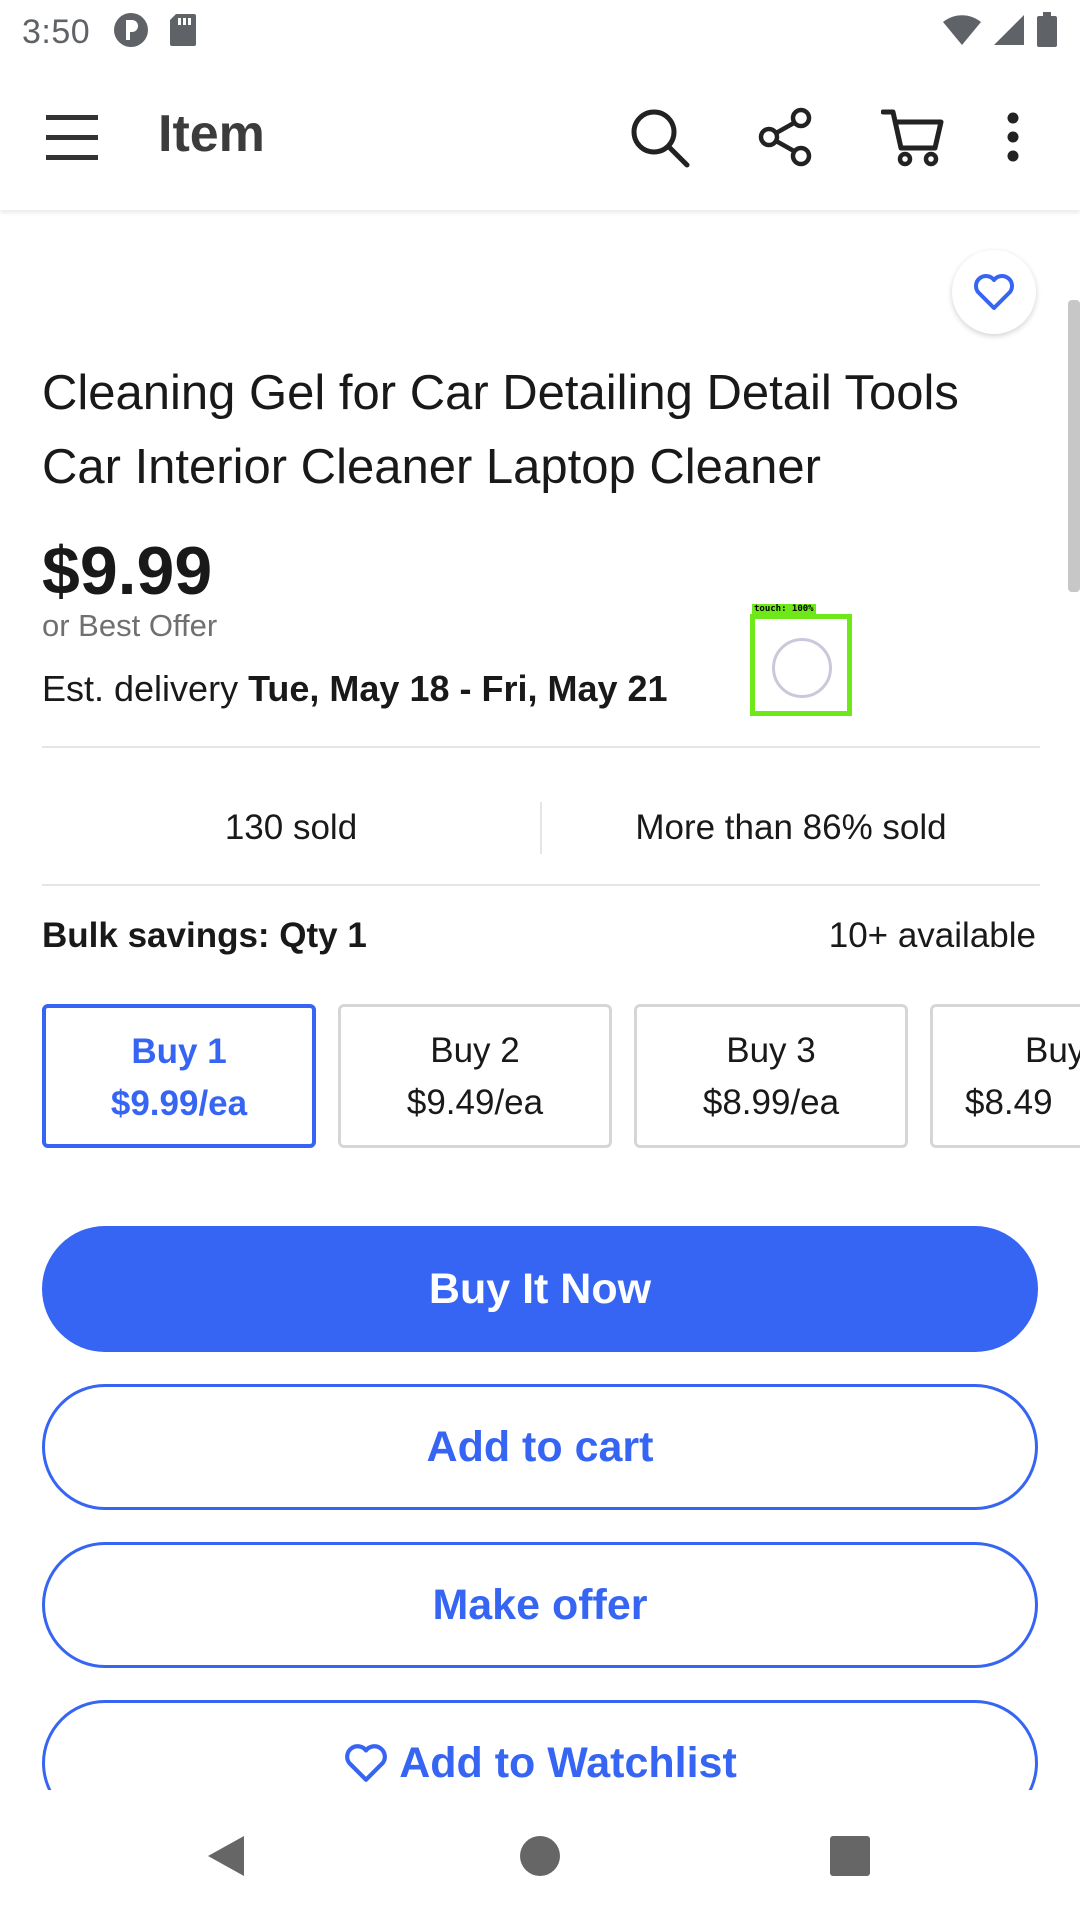 The image size is (1080, 1920). Describe the element at coordinates (226, 1856) in the screenshot. I see `back-icon` at that location.